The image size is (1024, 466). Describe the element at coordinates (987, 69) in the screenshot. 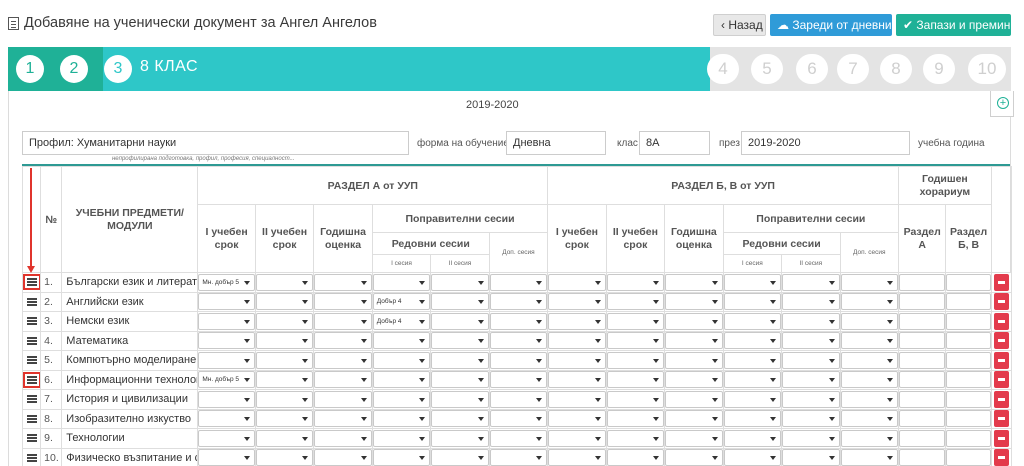

I see `step-10: 10` at that location.